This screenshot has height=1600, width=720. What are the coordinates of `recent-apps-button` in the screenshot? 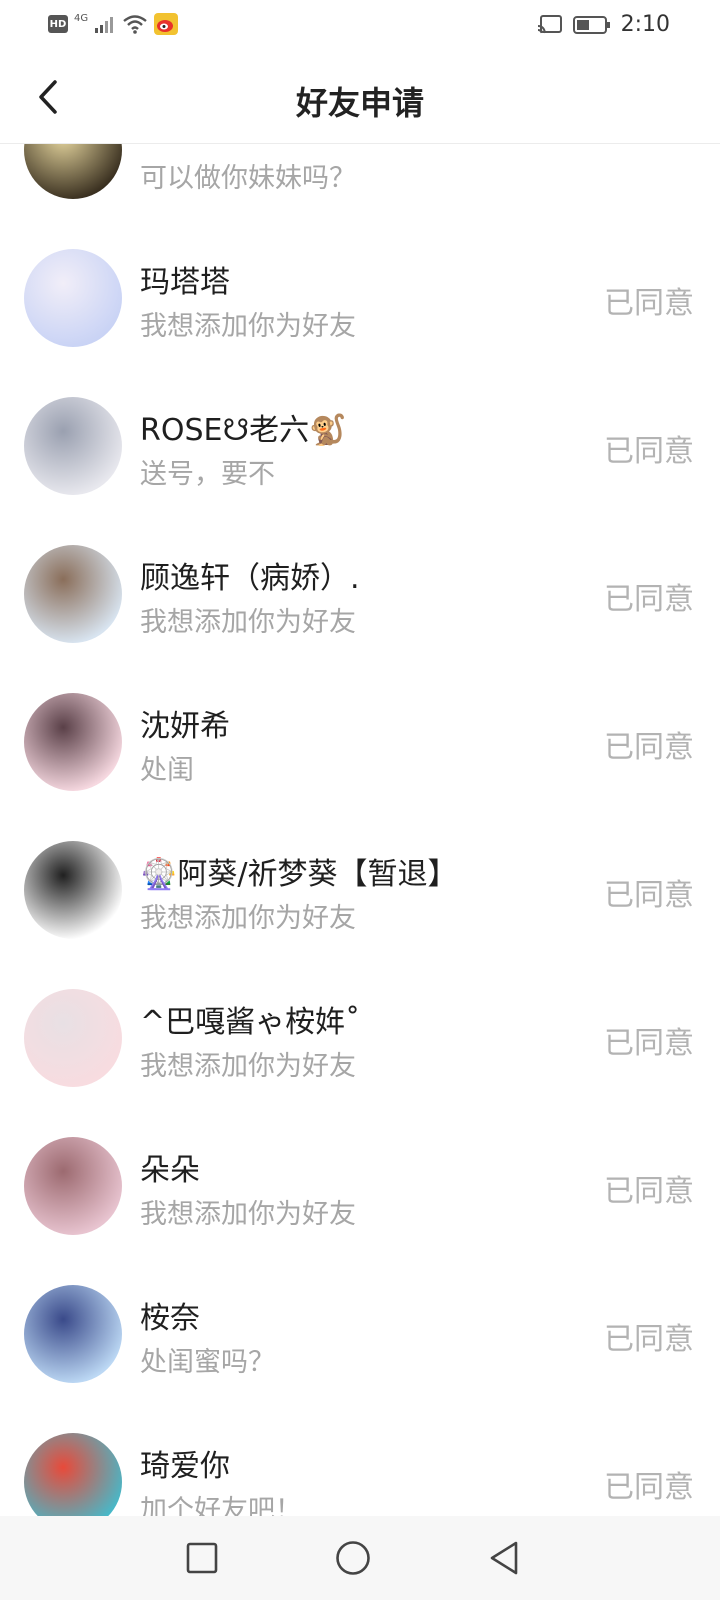 It's located at (202, 1558).